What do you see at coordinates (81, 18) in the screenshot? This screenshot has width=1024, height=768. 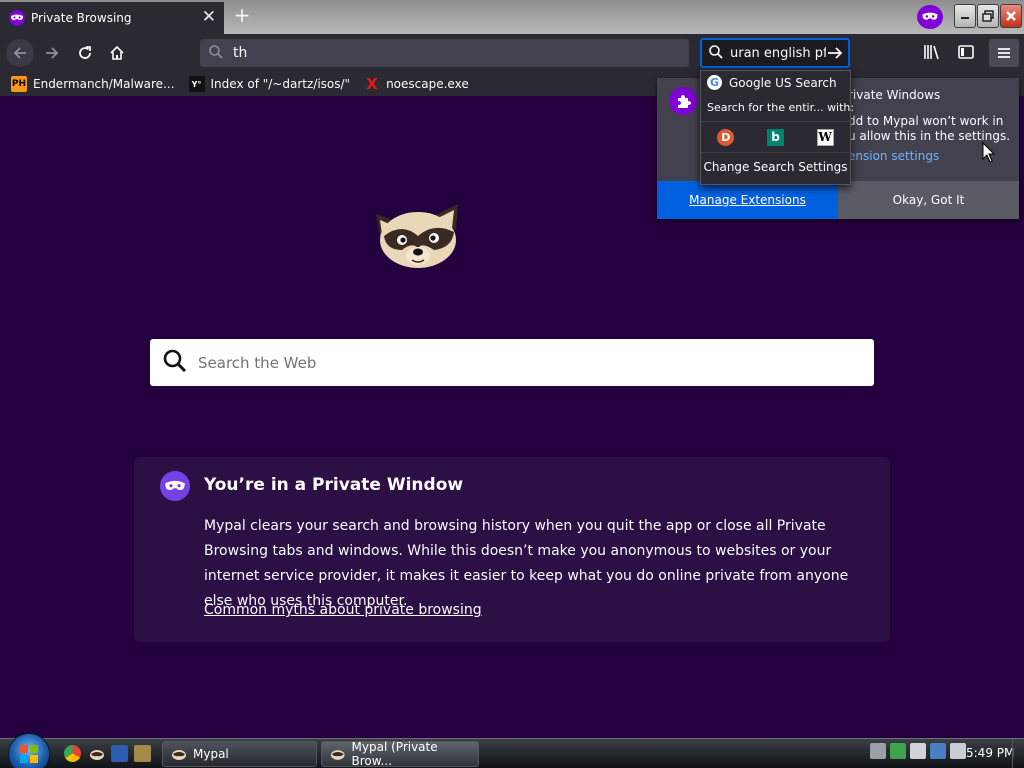 I see `tab-title: Private Browsing` at bounding box center [81, 18].